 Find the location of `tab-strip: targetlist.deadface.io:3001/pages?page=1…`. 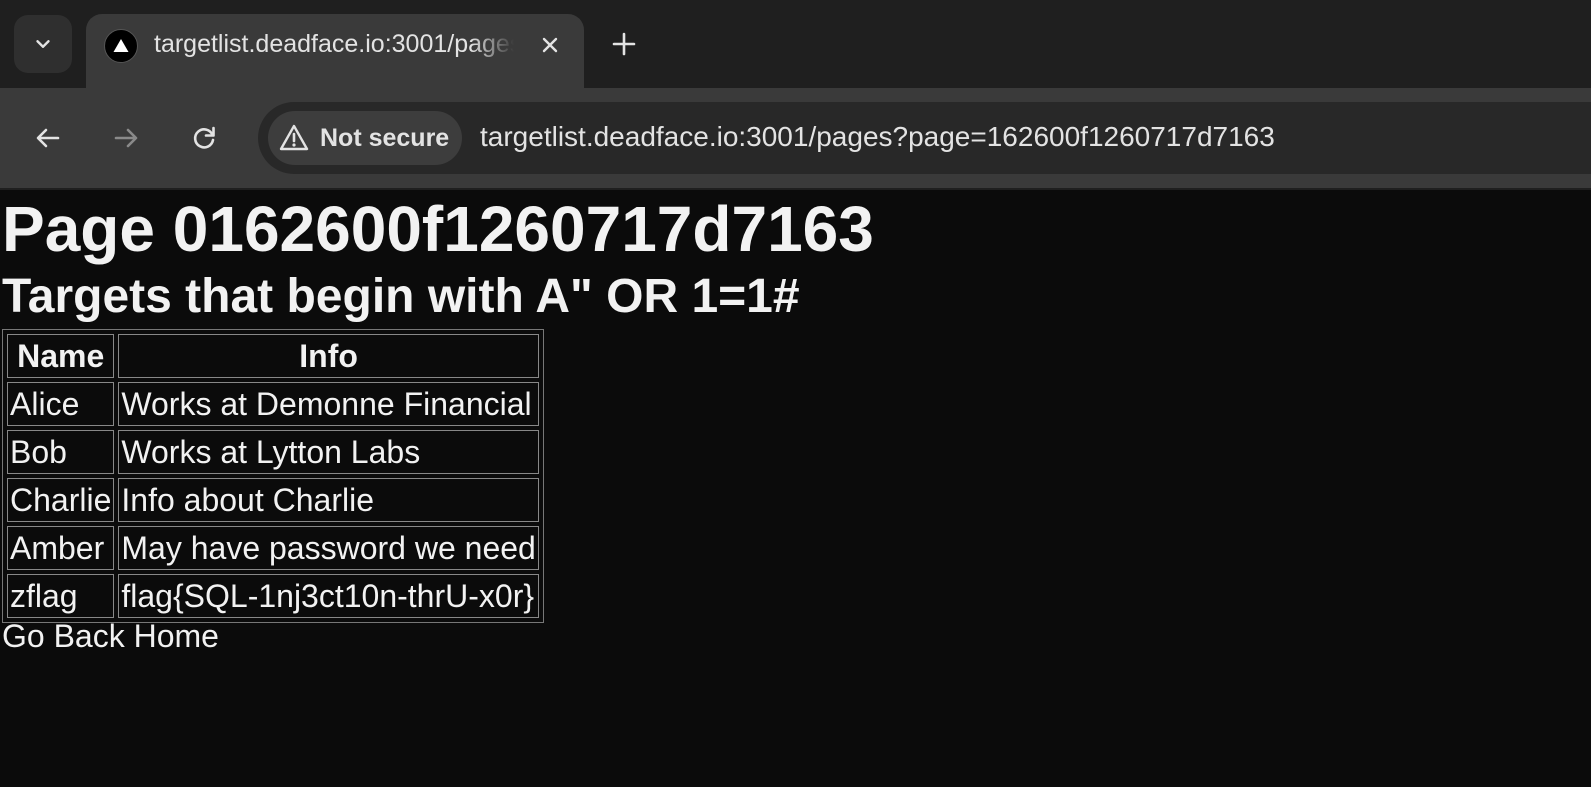

tab-strip: targetlist.deadface.io:3001/pages?page=1… is located at coordinates (795, 44).